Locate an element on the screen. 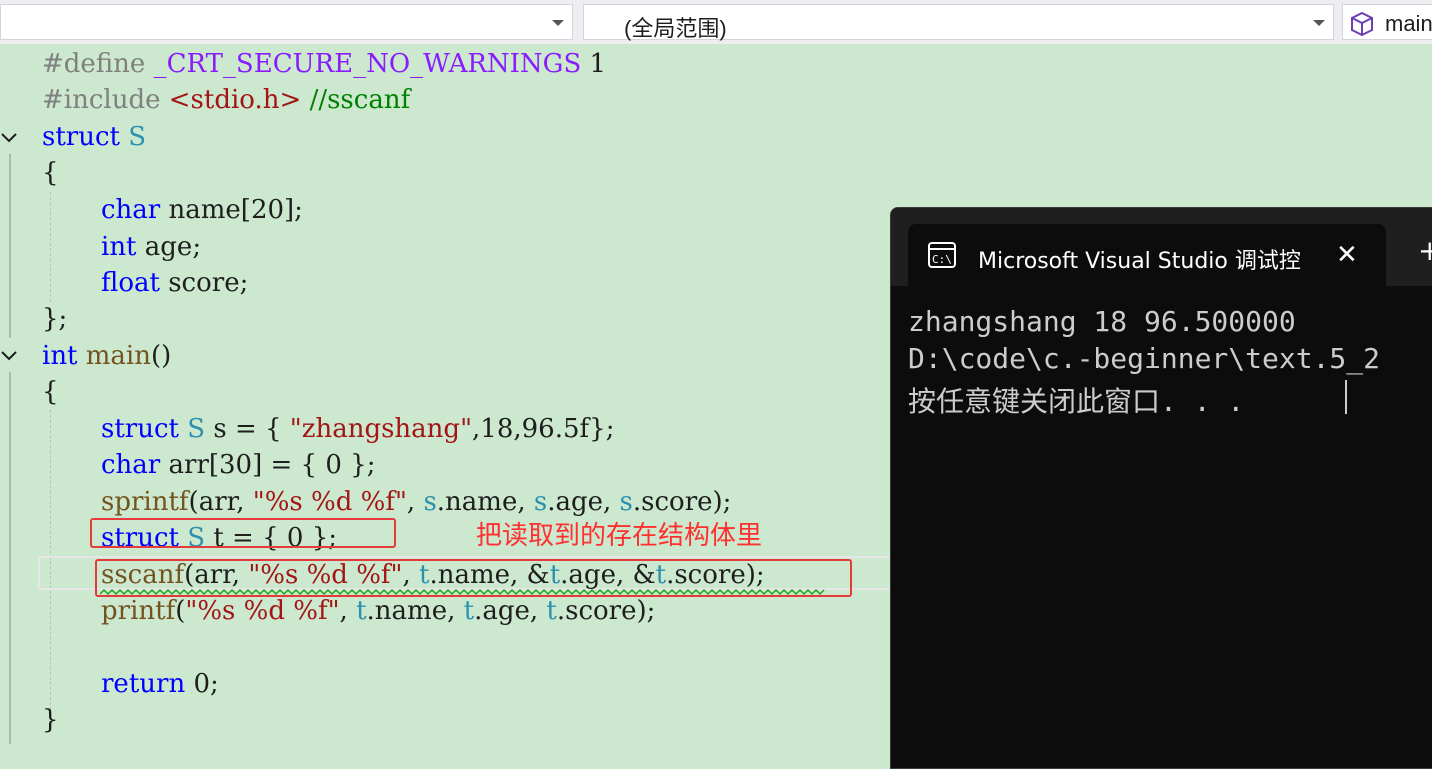 The height and width of the screenshot is (769, 1432). member-dropdown-value: main is located at coordinates (1408, 23).